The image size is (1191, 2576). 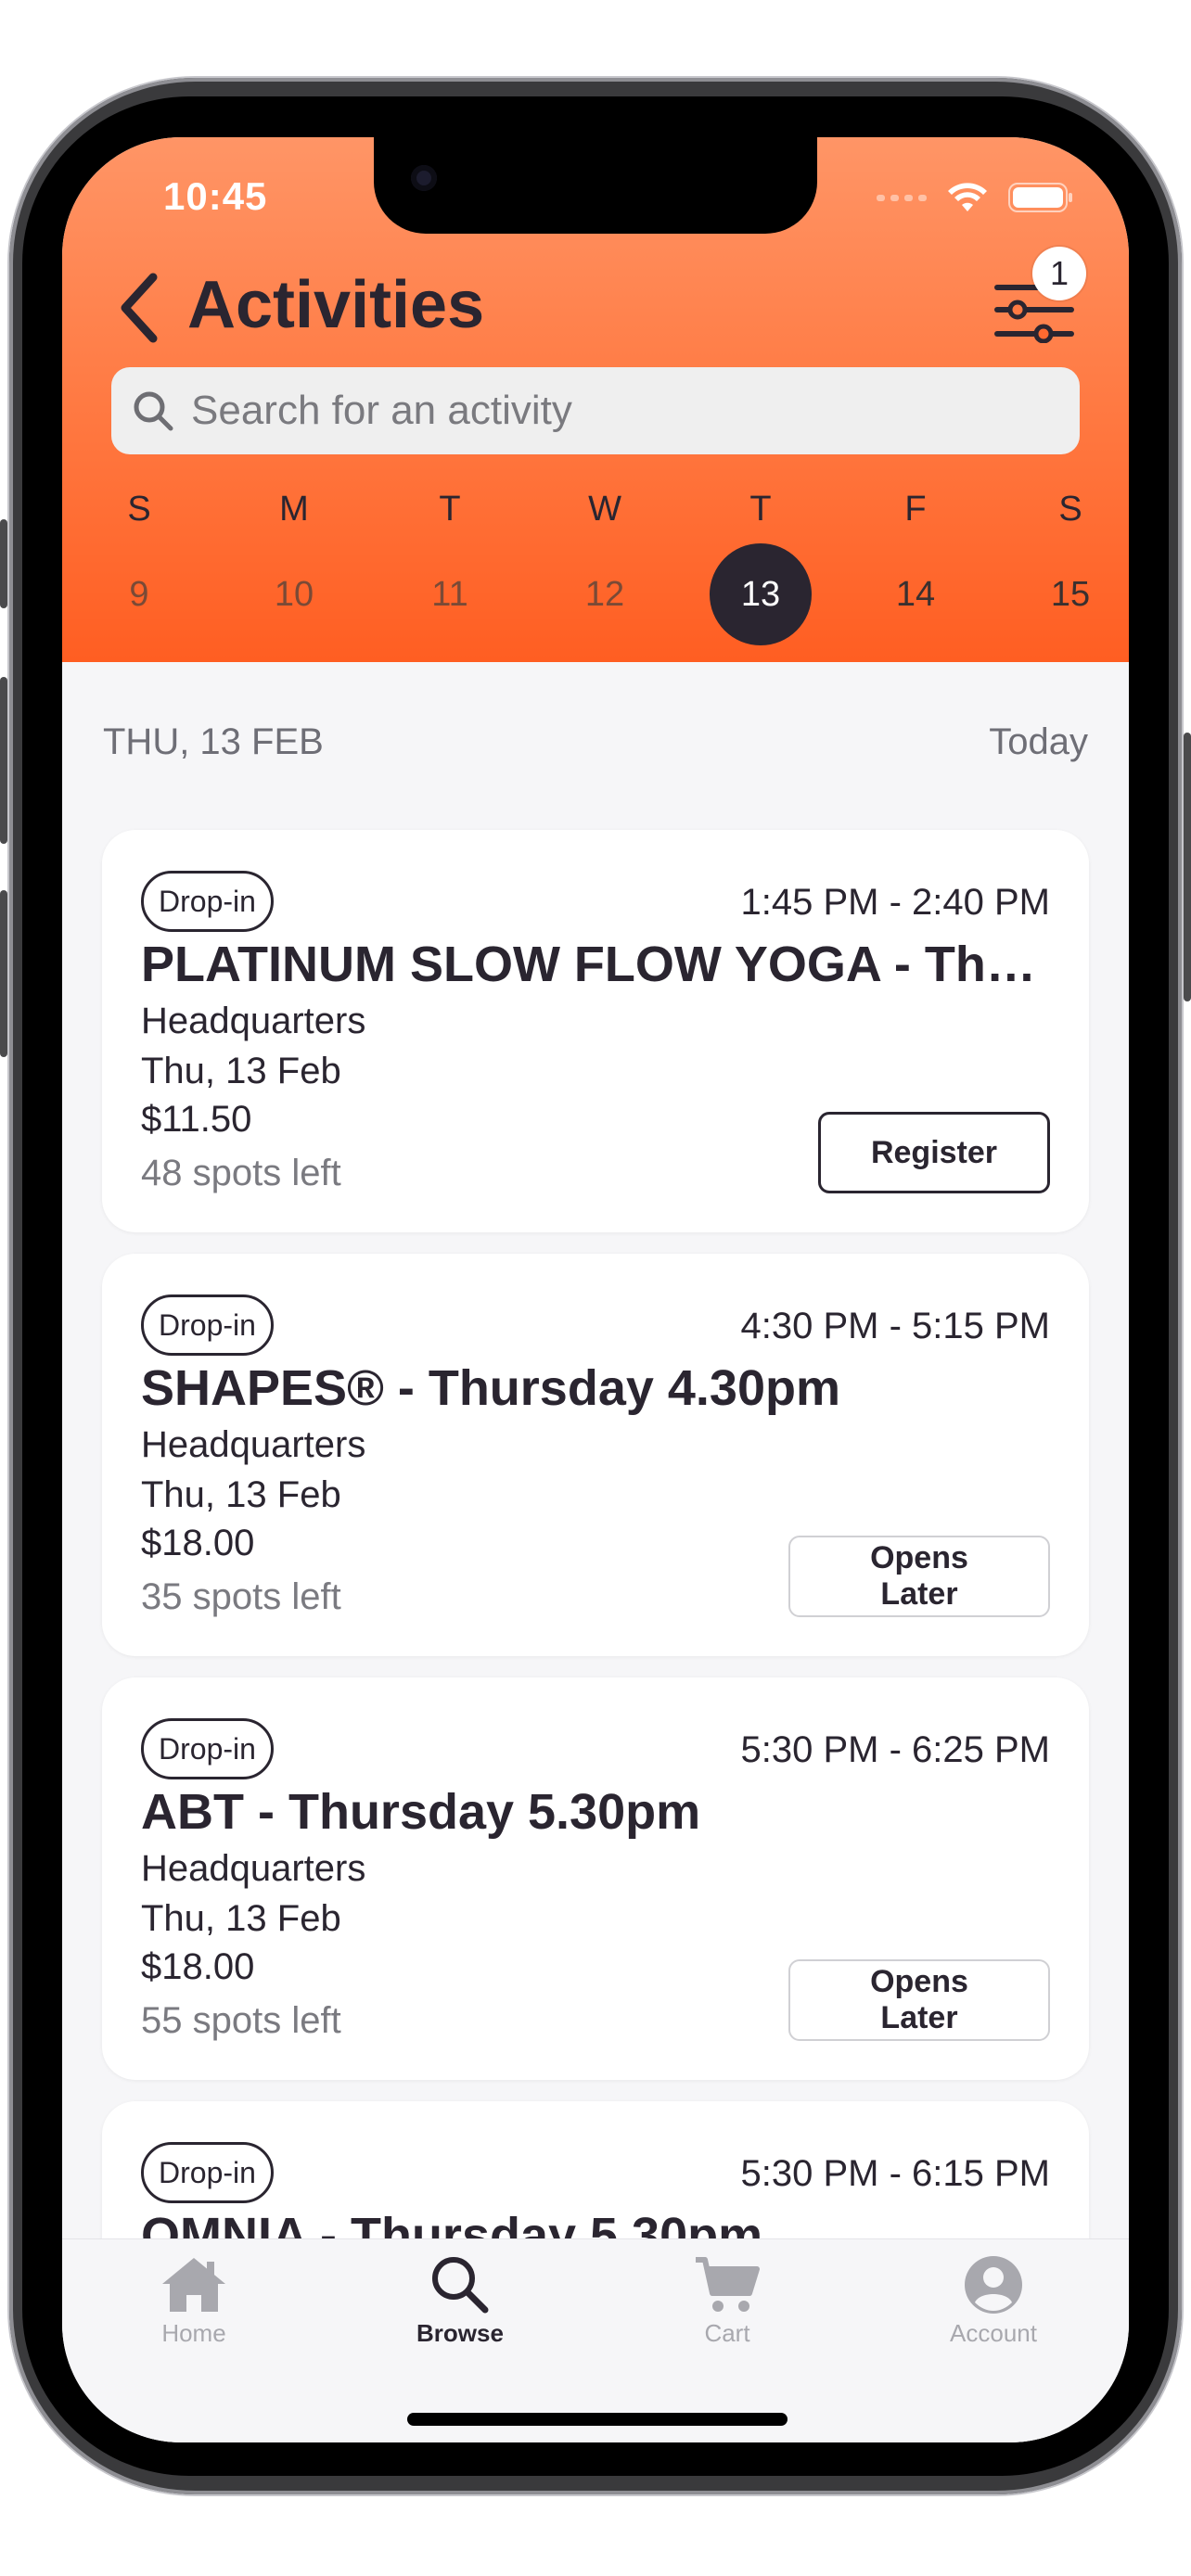 I want to click on home-icon, so click(x=193, y=2285).